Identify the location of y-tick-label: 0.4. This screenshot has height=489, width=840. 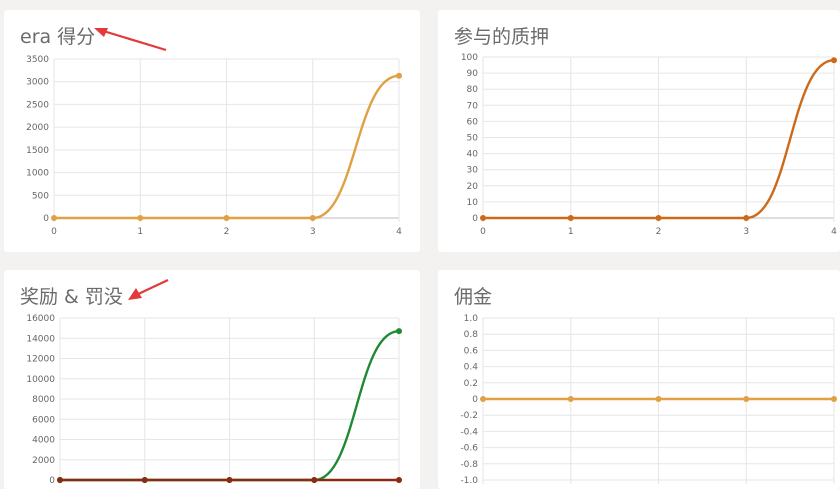
(471, 368).